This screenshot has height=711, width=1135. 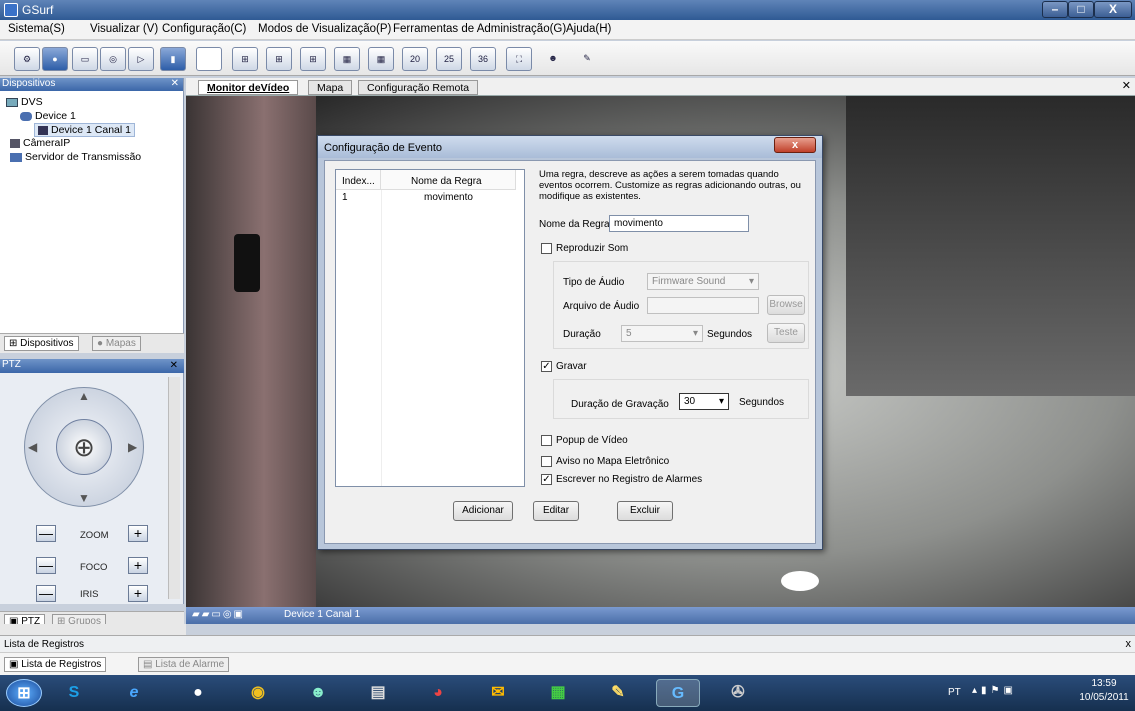 I want to click on rule-row-index: 1, so click(x=345, y=197).